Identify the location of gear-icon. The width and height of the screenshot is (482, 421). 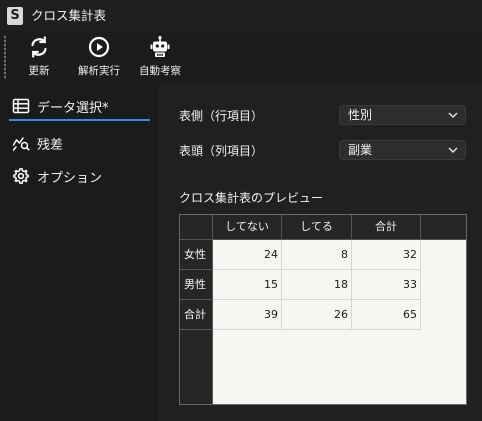
(21, 176).